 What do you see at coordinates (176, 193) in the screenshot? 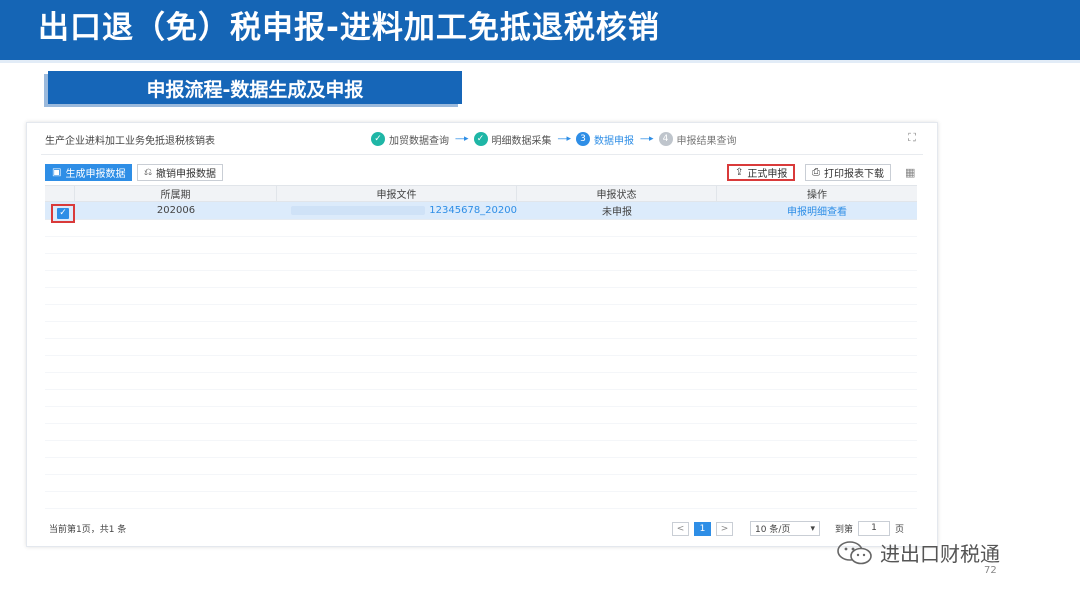
I see `header-period: 所属期` at bounding box center [176, 193].